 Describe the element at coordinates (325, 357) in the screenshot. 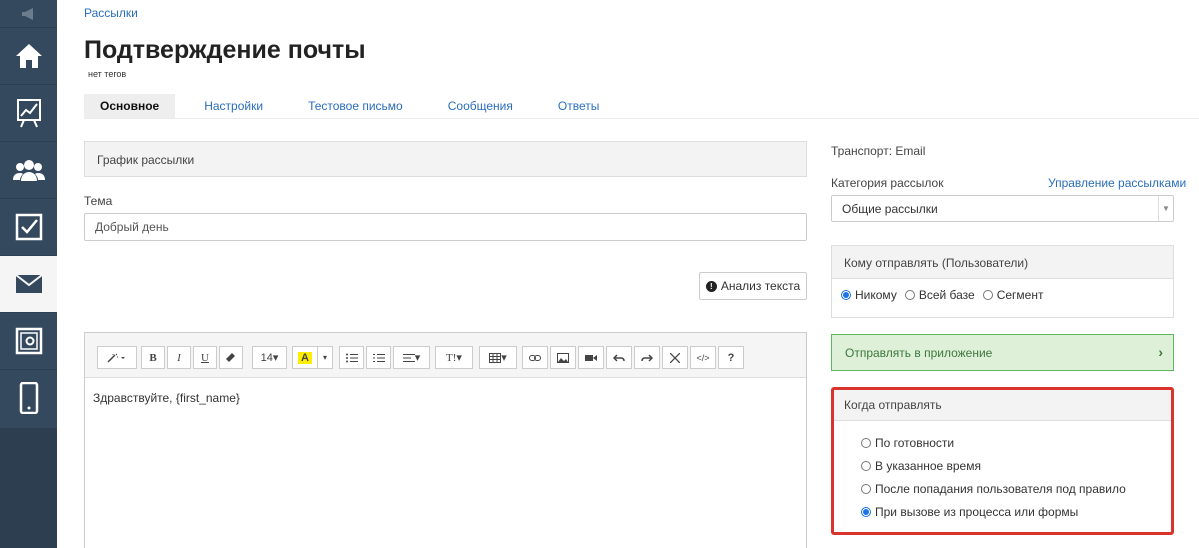

I see `text-color-dropdown-icon: ▾` at that location.